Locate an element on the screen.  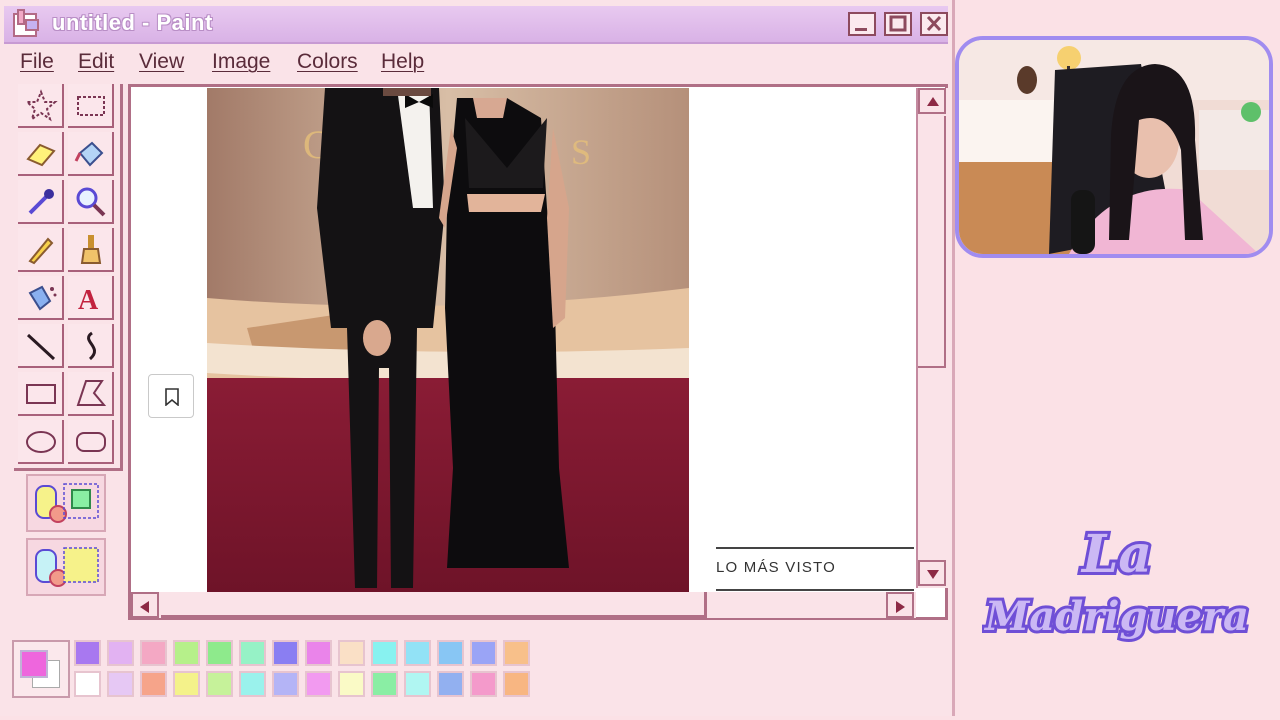
arrow-left-icon is located at coordinates (144, 607).